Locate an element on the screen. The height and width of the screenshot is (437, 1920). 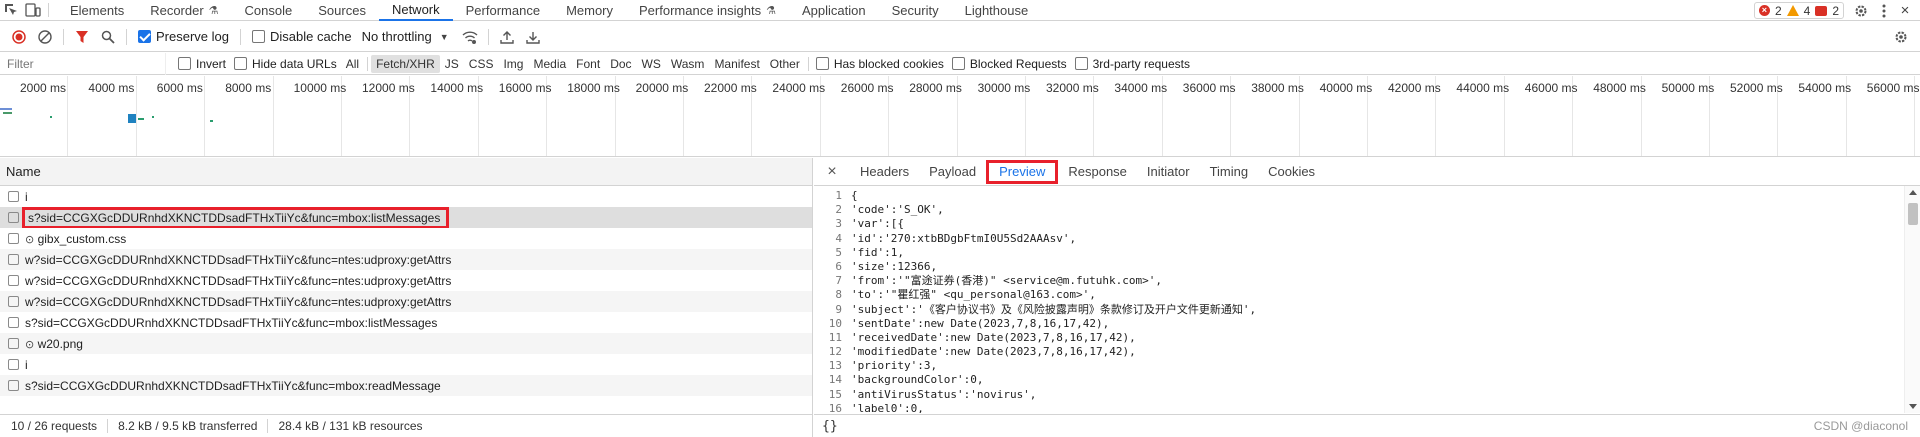
detail-tab-payload: Payload is located at coordinates (952, 172).